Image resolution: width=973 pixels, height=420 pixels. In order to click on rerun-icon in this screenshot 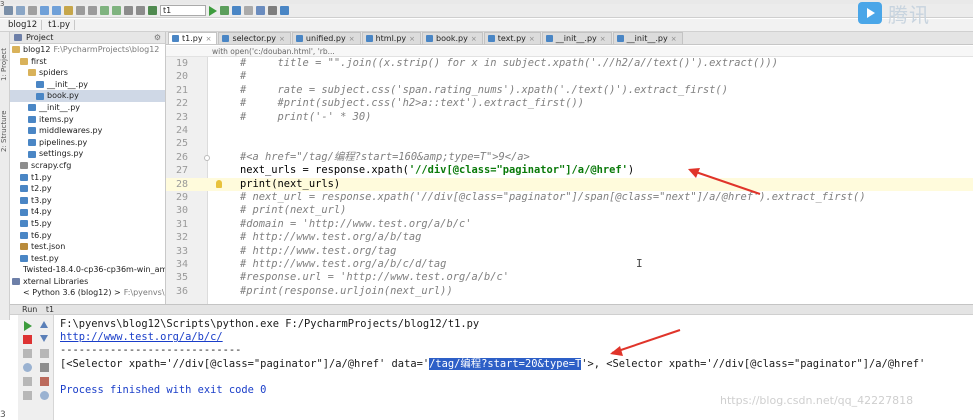, I will do `click(28, 326)`.